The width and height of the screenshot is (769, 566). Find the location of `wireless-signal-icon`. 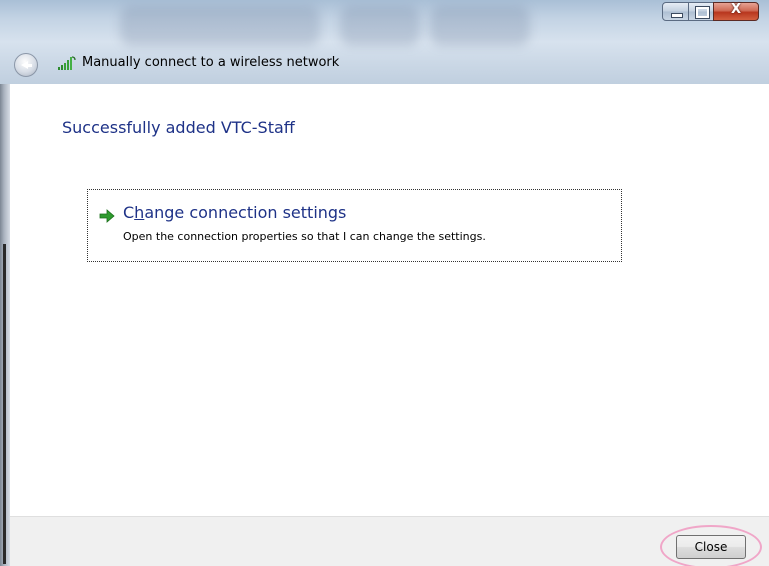

wireless-signal-icon is located at coordinates (67, 63).